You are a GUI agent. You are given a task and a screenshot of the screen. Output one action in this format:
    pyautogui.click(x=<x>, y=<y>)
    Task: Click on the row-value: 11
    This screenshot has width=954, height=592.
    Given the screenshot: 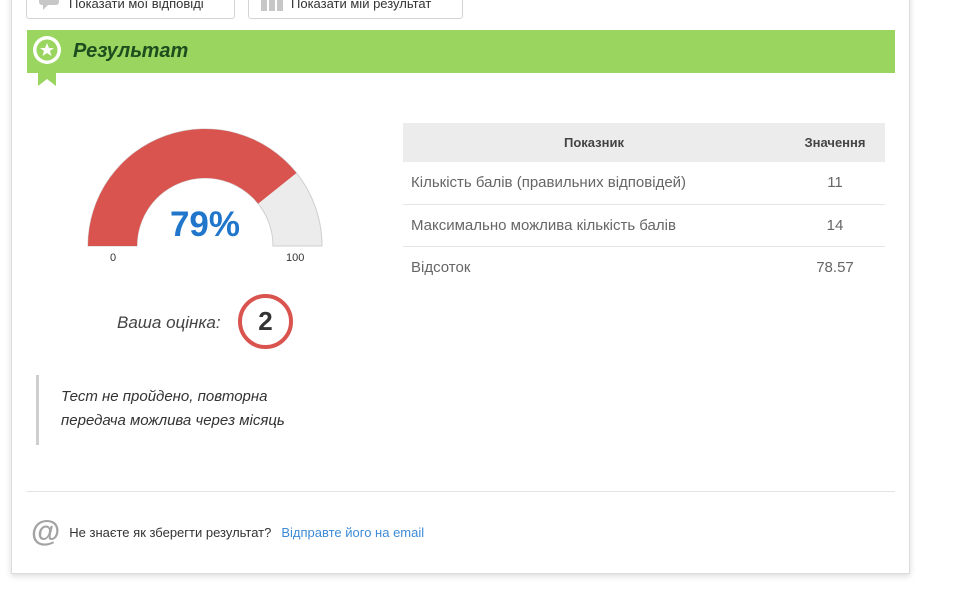 What is the action you would take?
    pyautogui.click(x=835, y=183)
    